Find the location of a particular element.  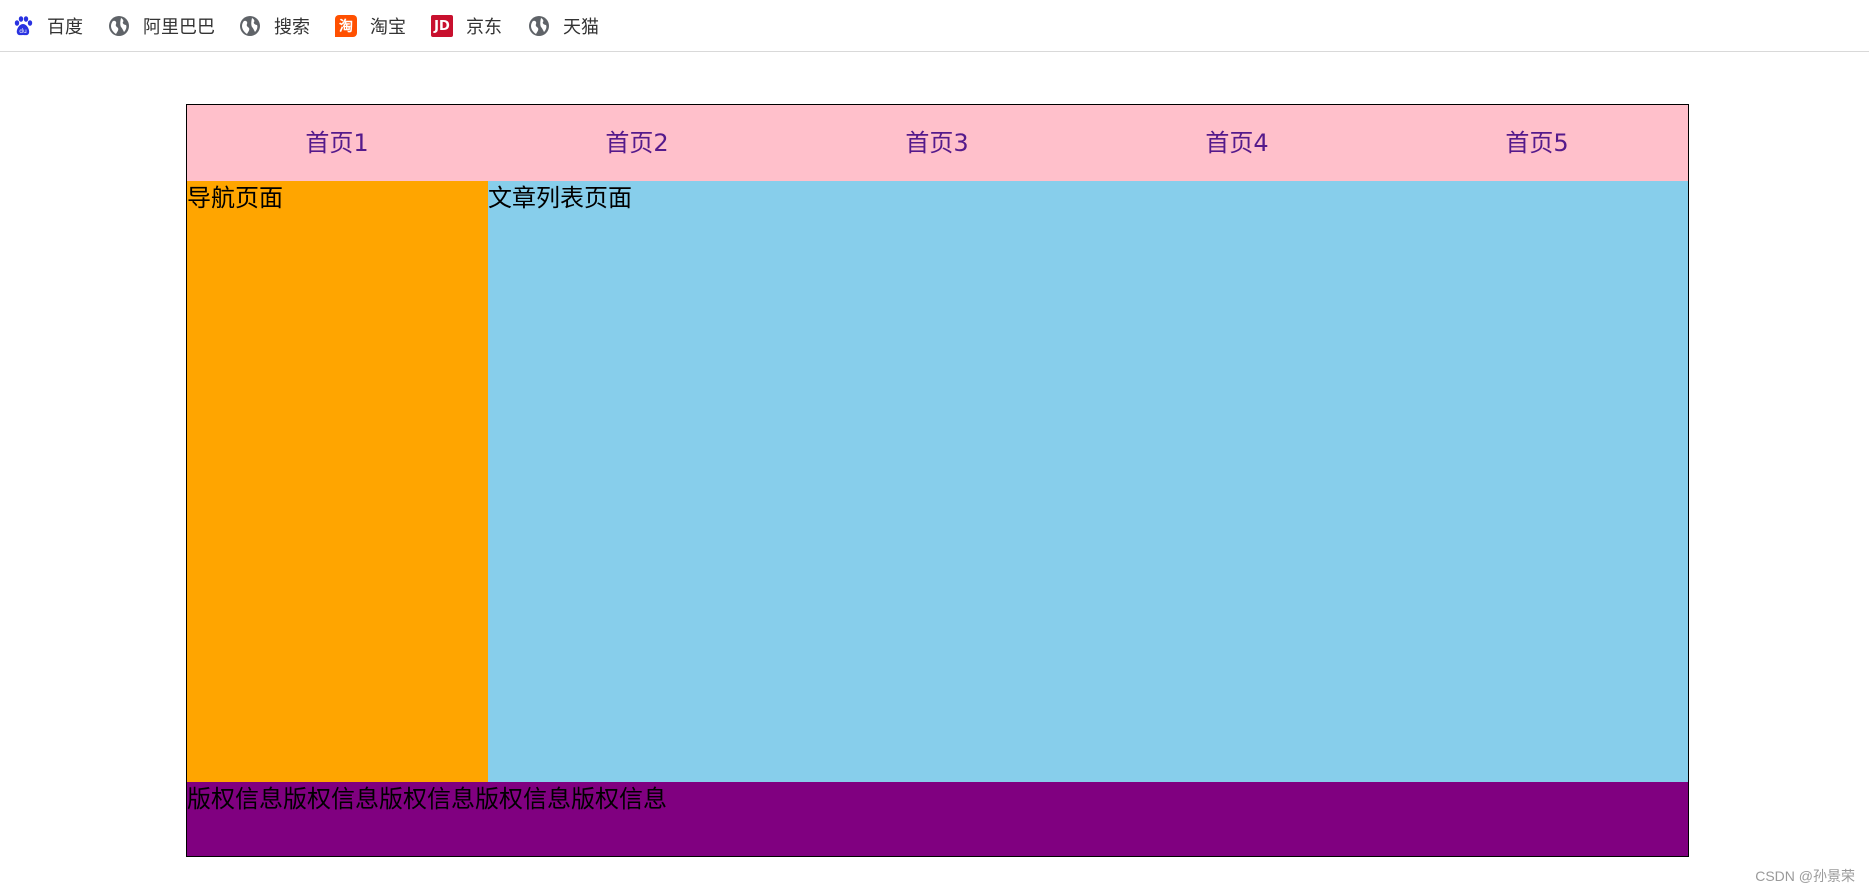

bookmark-alibaba: 阿里巴巴 is located at coordinates (161, 26).